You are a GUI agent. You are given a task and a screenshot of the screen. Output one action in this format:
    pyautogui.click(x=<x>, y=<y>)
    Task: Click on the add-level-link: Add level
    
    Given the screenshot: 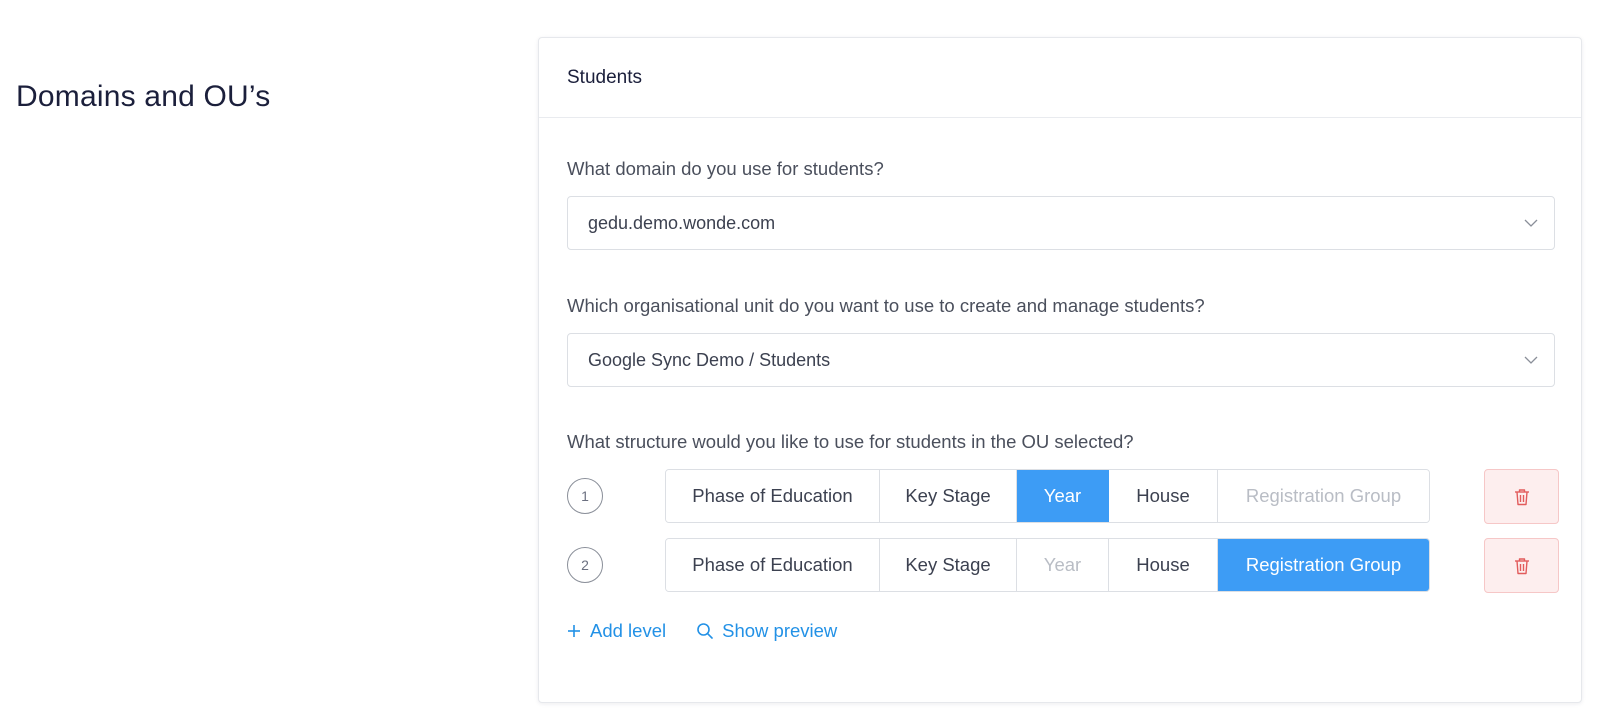 What is the action you would take?
    pyautogui.click(x=616, y=631)
    